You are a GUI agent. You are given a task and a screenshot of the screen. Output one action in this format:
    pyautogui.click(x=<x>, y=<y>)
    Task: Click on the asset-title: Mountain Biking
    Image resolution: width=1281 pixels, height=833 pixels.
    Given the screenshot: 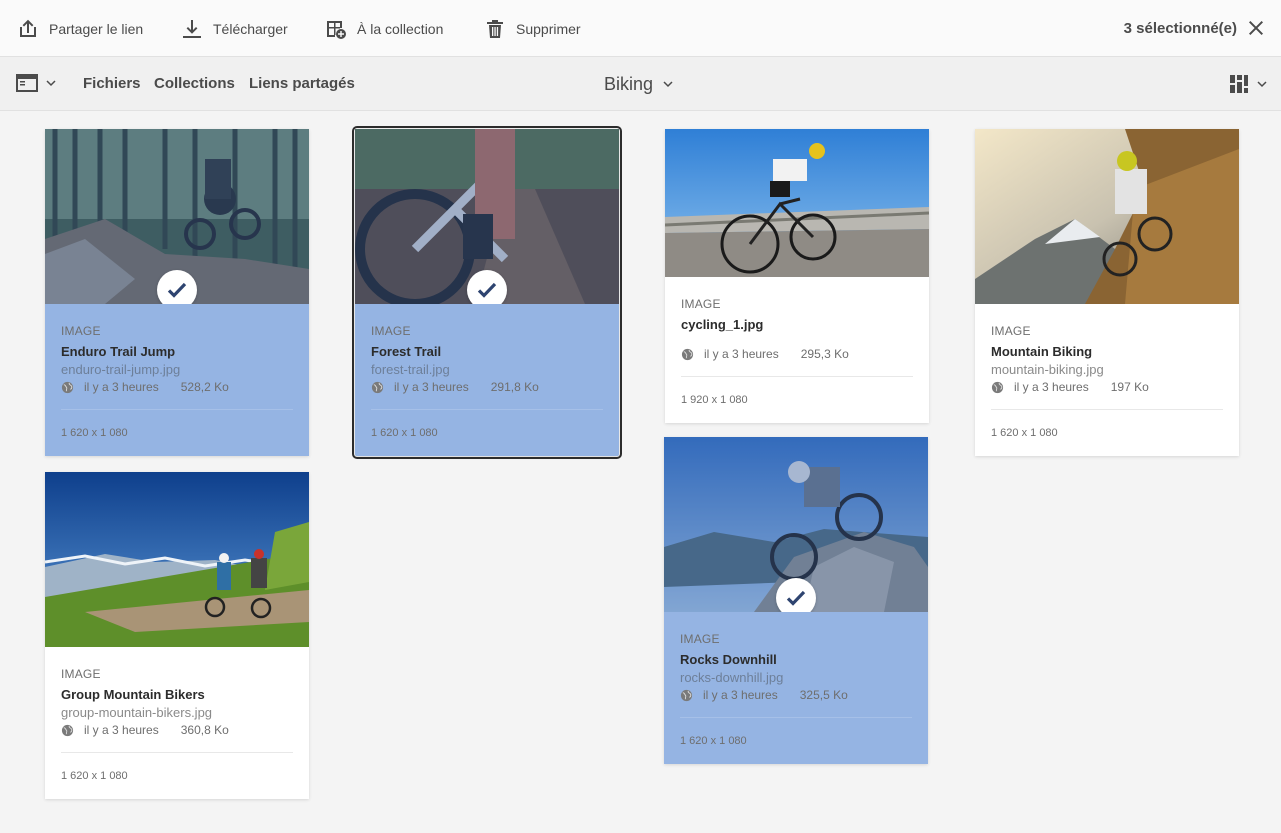 What is the action you would take?
    pyautogui.click(x=1042, y=351)
    